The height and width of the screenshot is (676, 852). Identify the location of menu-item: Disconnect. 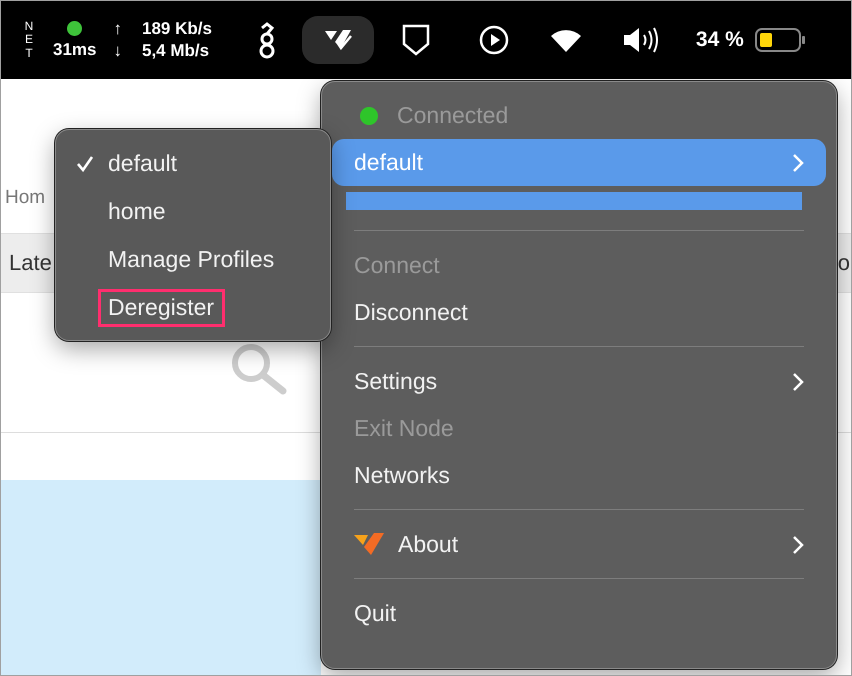
(579, 312).